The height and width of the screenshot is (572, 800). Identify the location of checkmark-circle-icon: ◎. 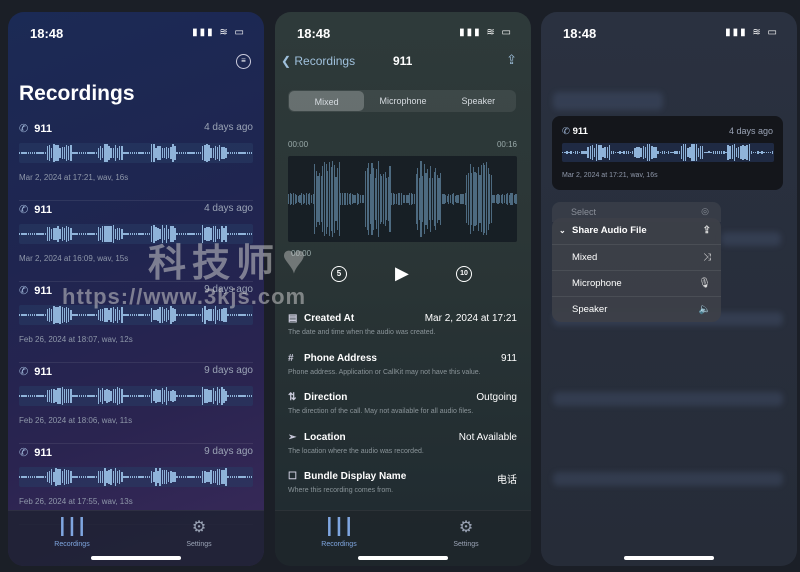
(705, 211).